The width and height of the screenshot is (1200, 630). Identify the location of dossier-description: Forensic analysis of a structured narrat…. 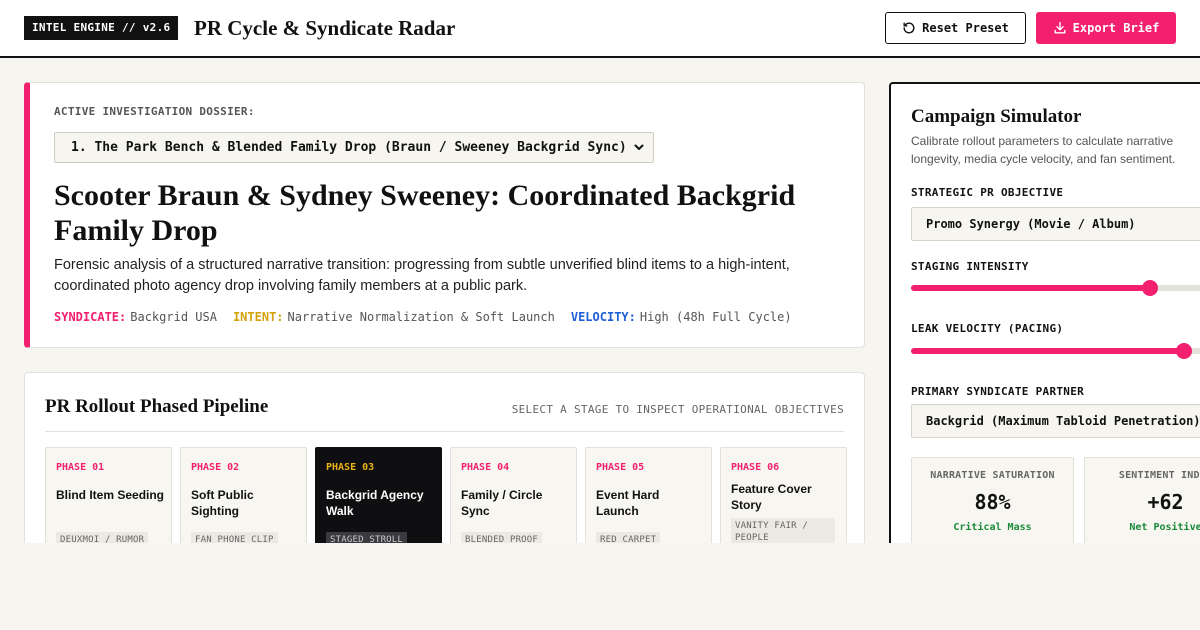
(422, 275).